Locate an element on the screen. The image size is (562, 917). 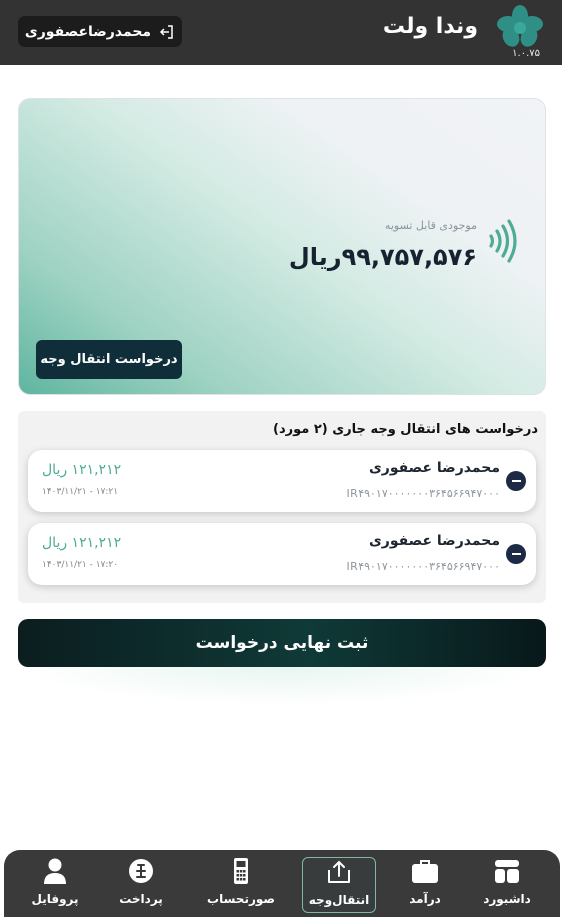
app-header: محمدرضاعصفوری وندا ولت ۱.۰.۷۵ is located at coordinates (281, 32).